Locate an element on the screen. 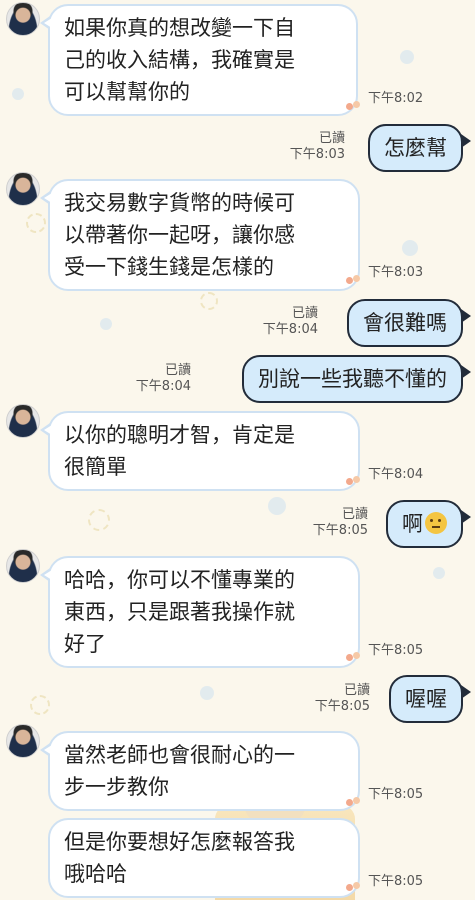  message-line: 以帶著你一起呀，讓你感 is located at coordinates (179, 235).